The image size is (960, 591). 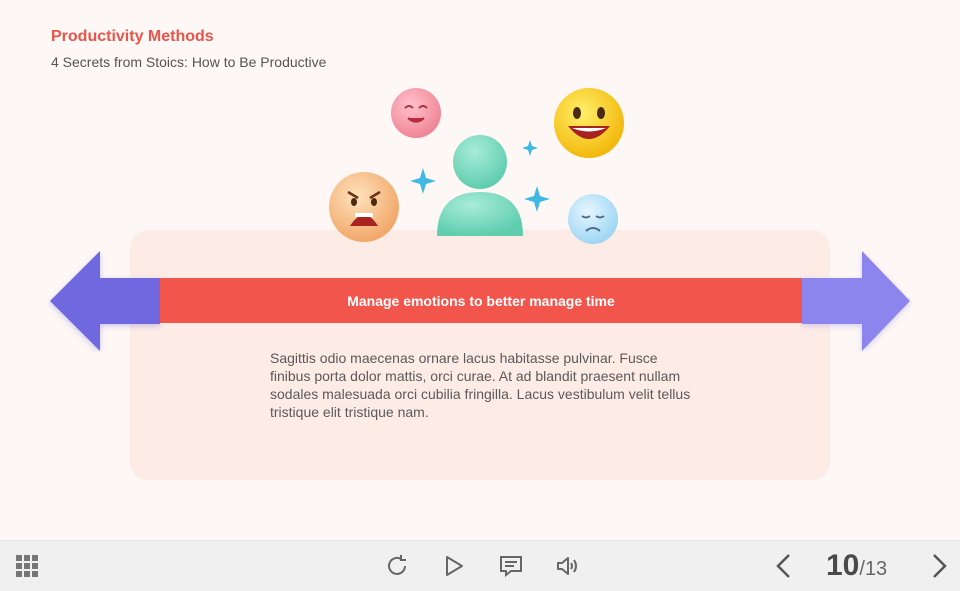 What do you see at coordinates (589, 123) in the screenshot?
I see `laughing-face-icon` at bounding box center [589, 123].